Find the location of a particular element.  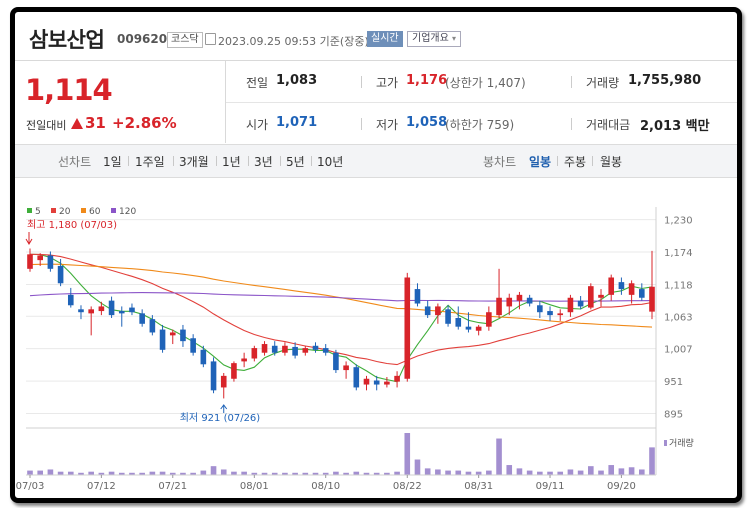

tab-daily: 일봉 is located at coordinates (540, 161).